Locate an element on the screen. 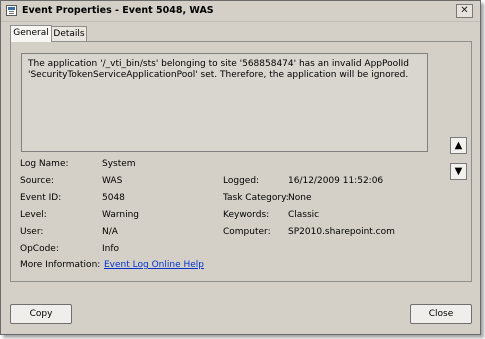 The width and height of the screenshot is (485, 339). arrow-down-icon: ▼ is located at coordinates (458, 171).